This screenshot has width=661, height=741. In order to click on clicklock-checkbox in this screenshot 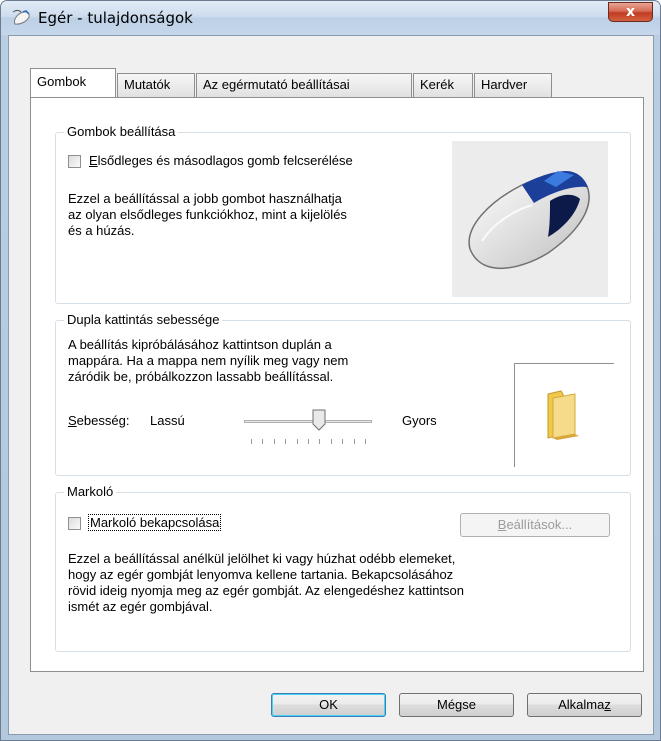, I will do `click(74, 523)`.